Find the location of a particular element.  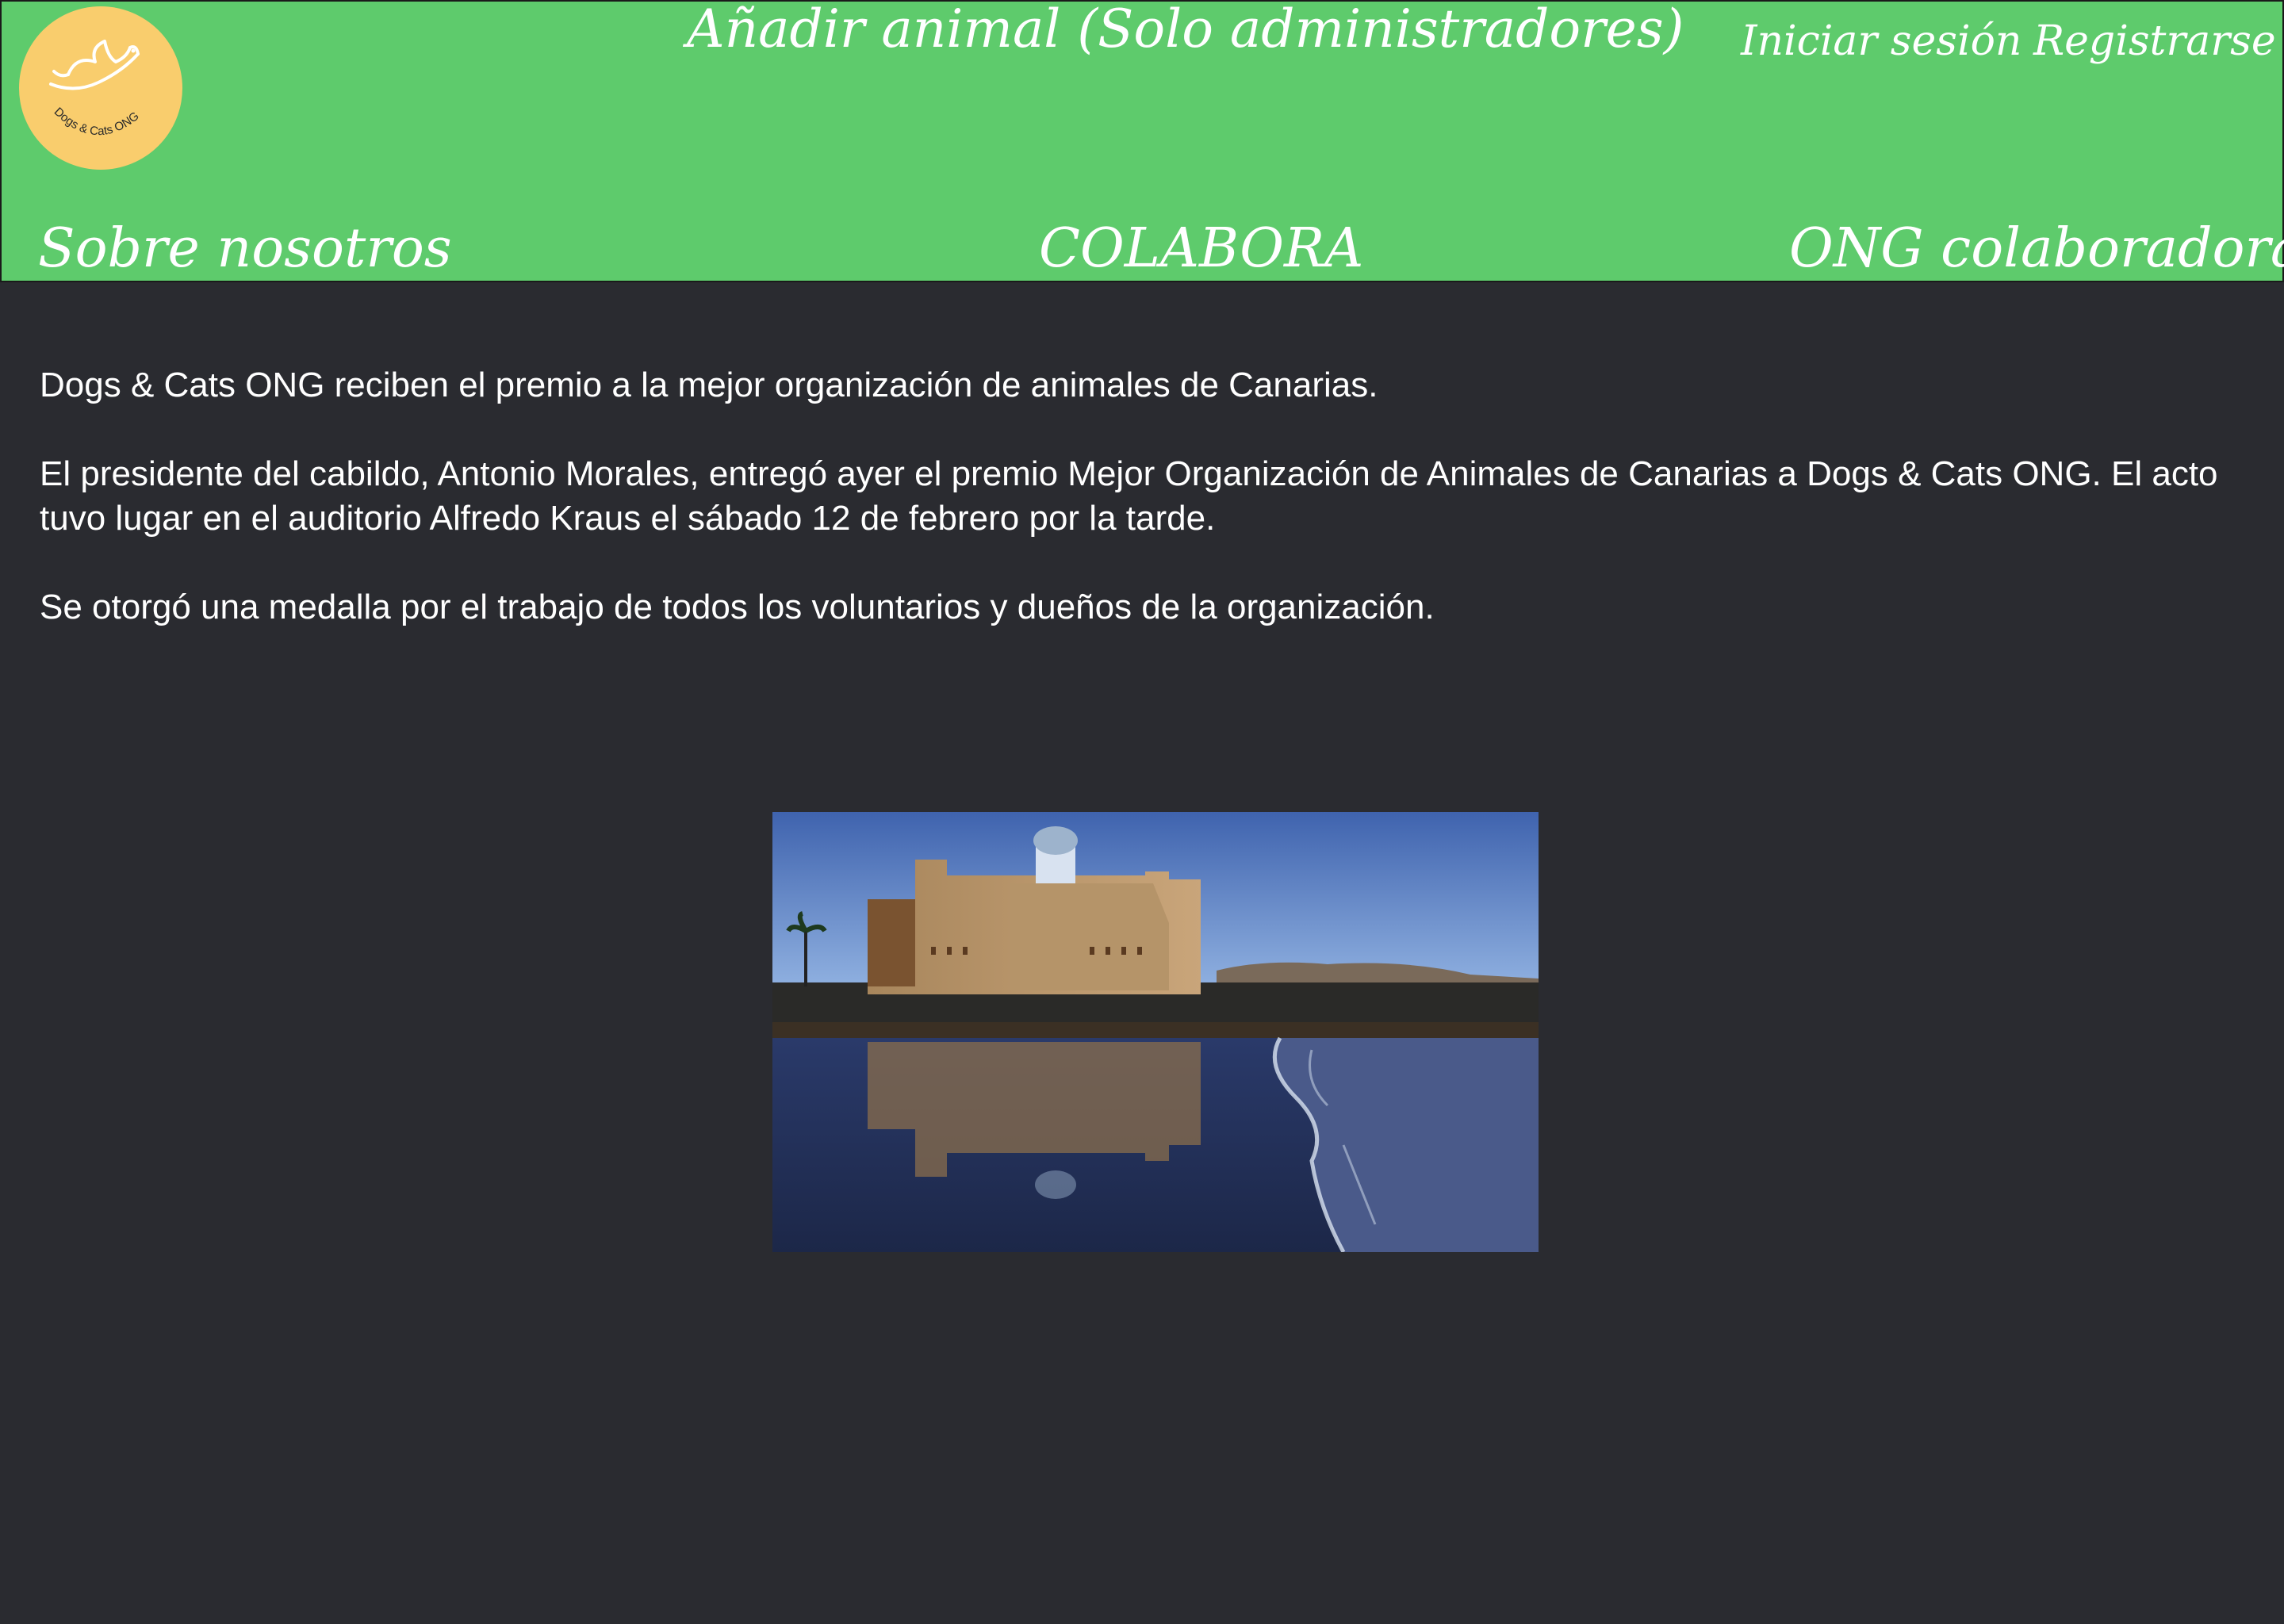

logo: Dogs & Cats ONG is located at coordinates (100, 88).